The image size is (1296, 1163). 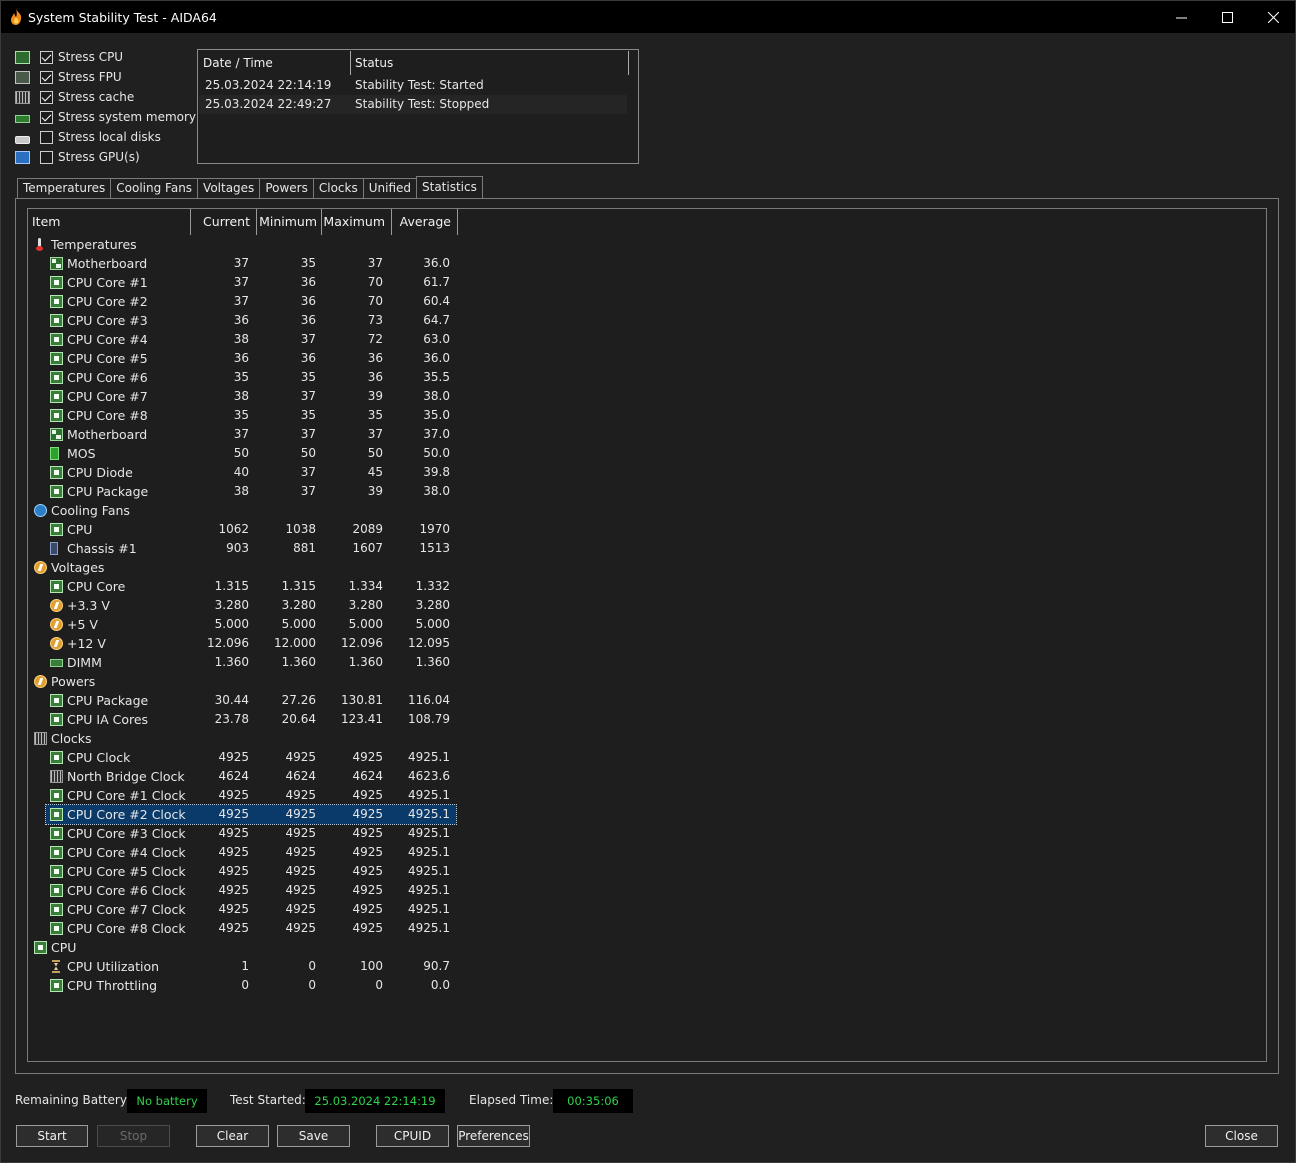 I want to click on log-col-status: Status, so click(x=490, y=63).